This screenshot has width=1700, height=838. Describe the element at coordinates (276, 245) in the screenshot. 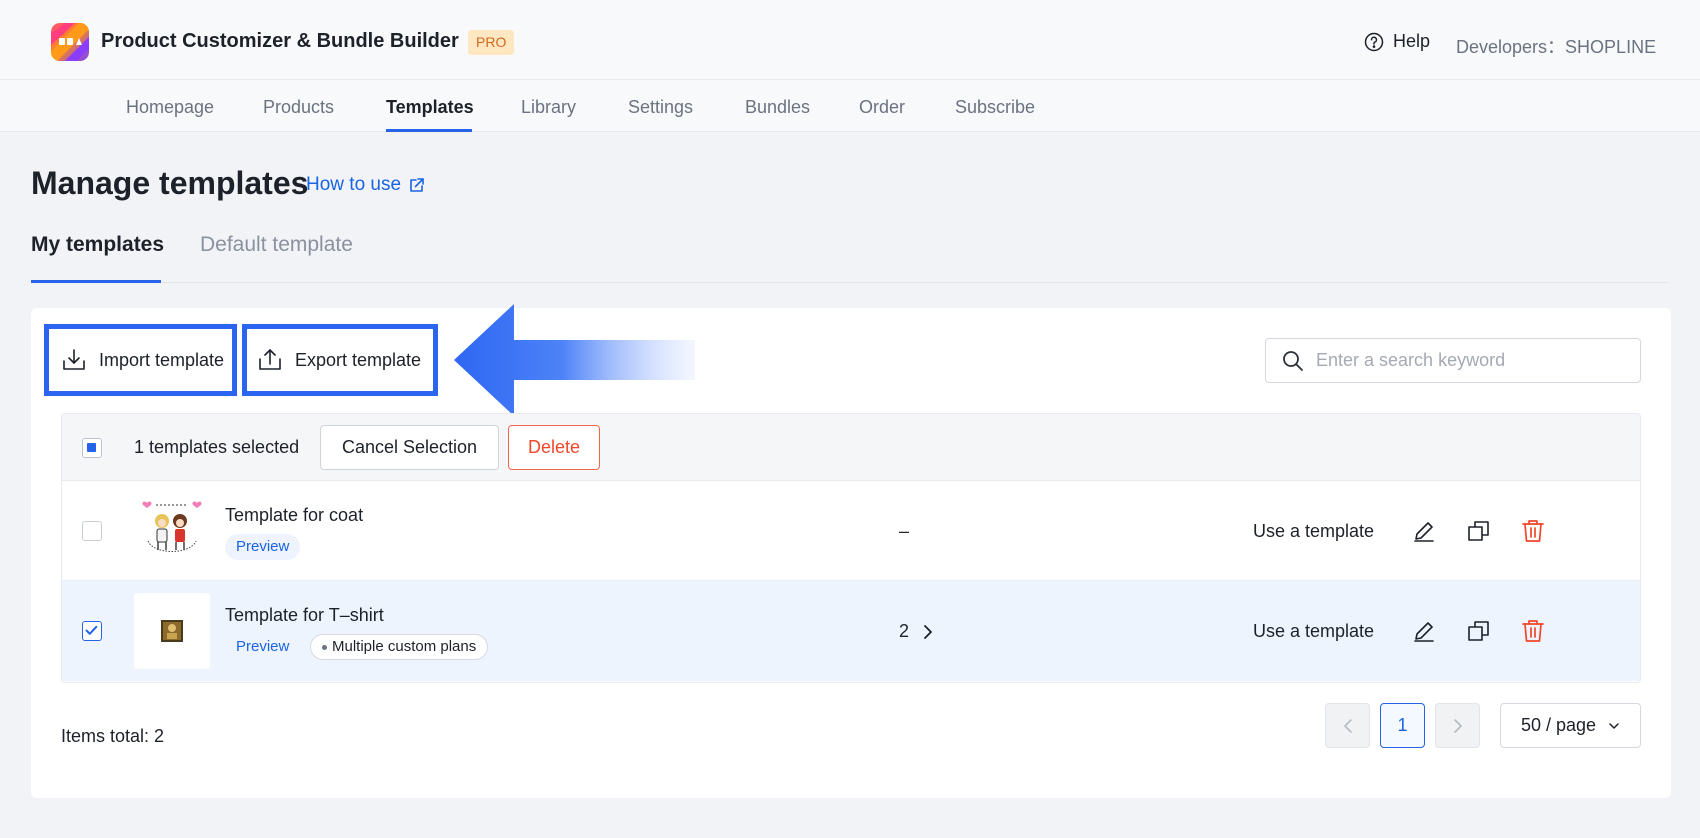

I see `tab-default-template: Default template` at that location.